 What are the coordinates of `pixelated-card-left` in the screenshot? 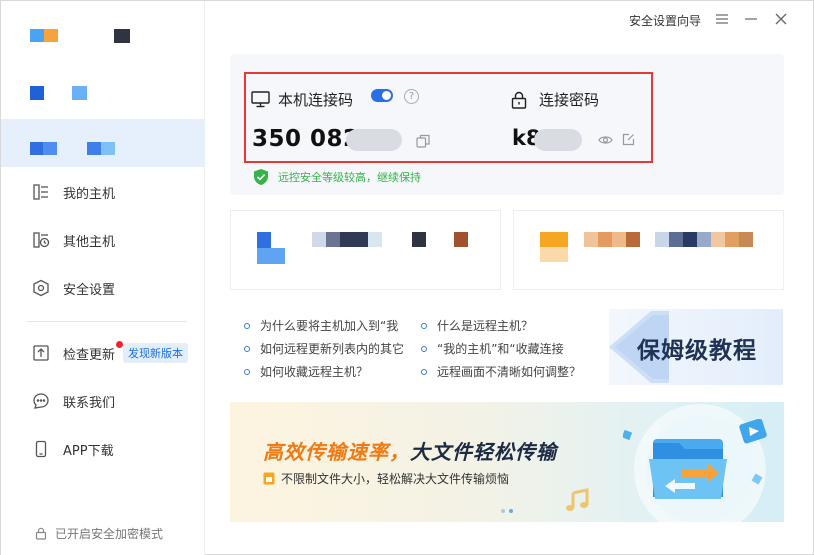 It's located at (365, 250).